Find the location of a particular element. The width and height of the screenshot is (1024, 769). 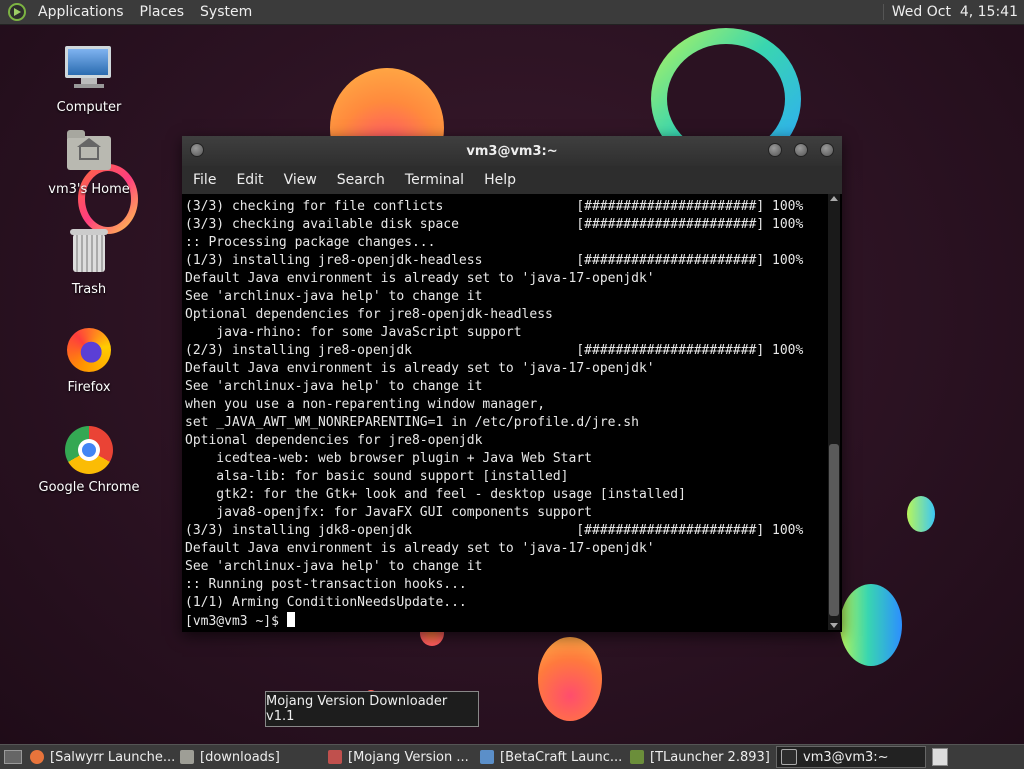

terminal-line: Optional dependencies for jre8-openjdk is located at coordinates (334, 440).